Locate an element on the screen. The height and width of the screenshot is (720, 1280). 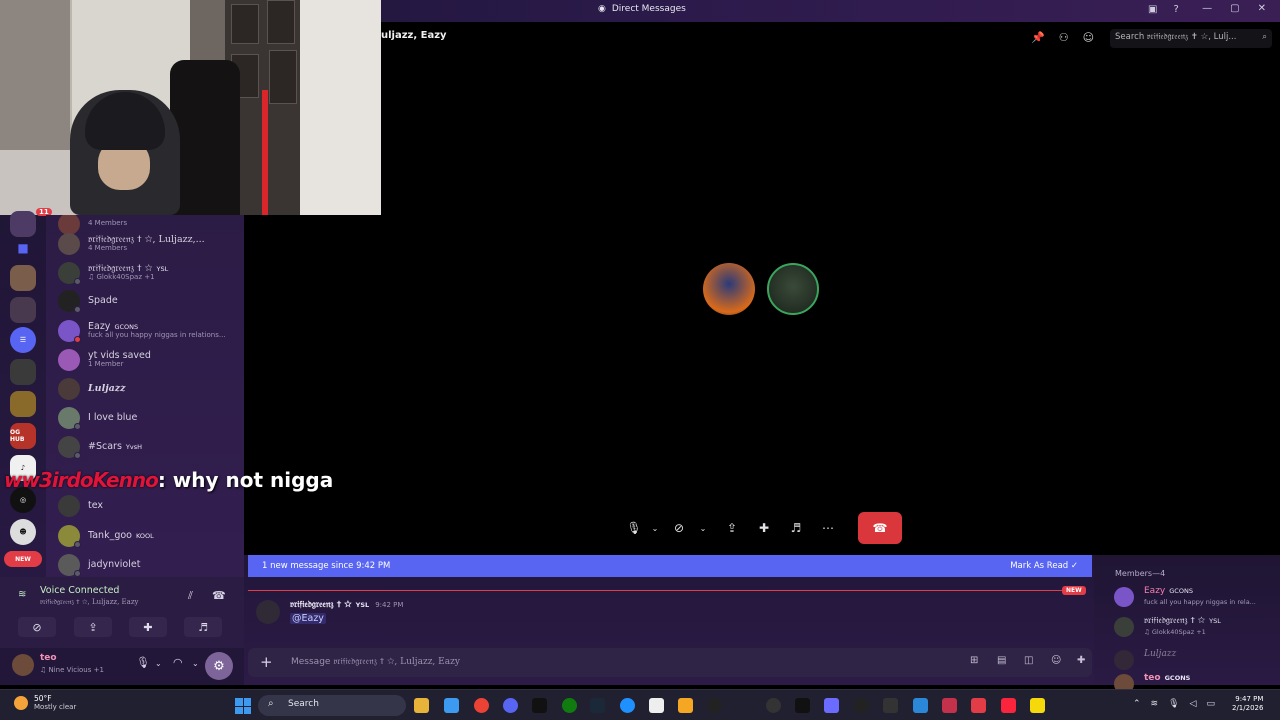
weather-widget: 50°F Mostly clear is located at coordinates (45, 702).